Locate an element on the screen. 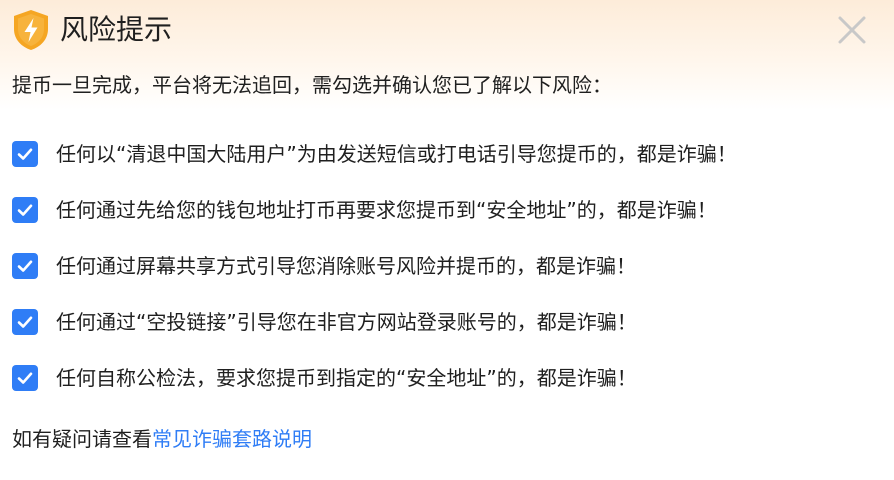 The width and height of the screenshot is (894, 480). risk-item: 任何以“清退中国大陆用户”为由发送短信或打电话引导您提币的，都是诈骗！ is located at coordinates (442, 154).